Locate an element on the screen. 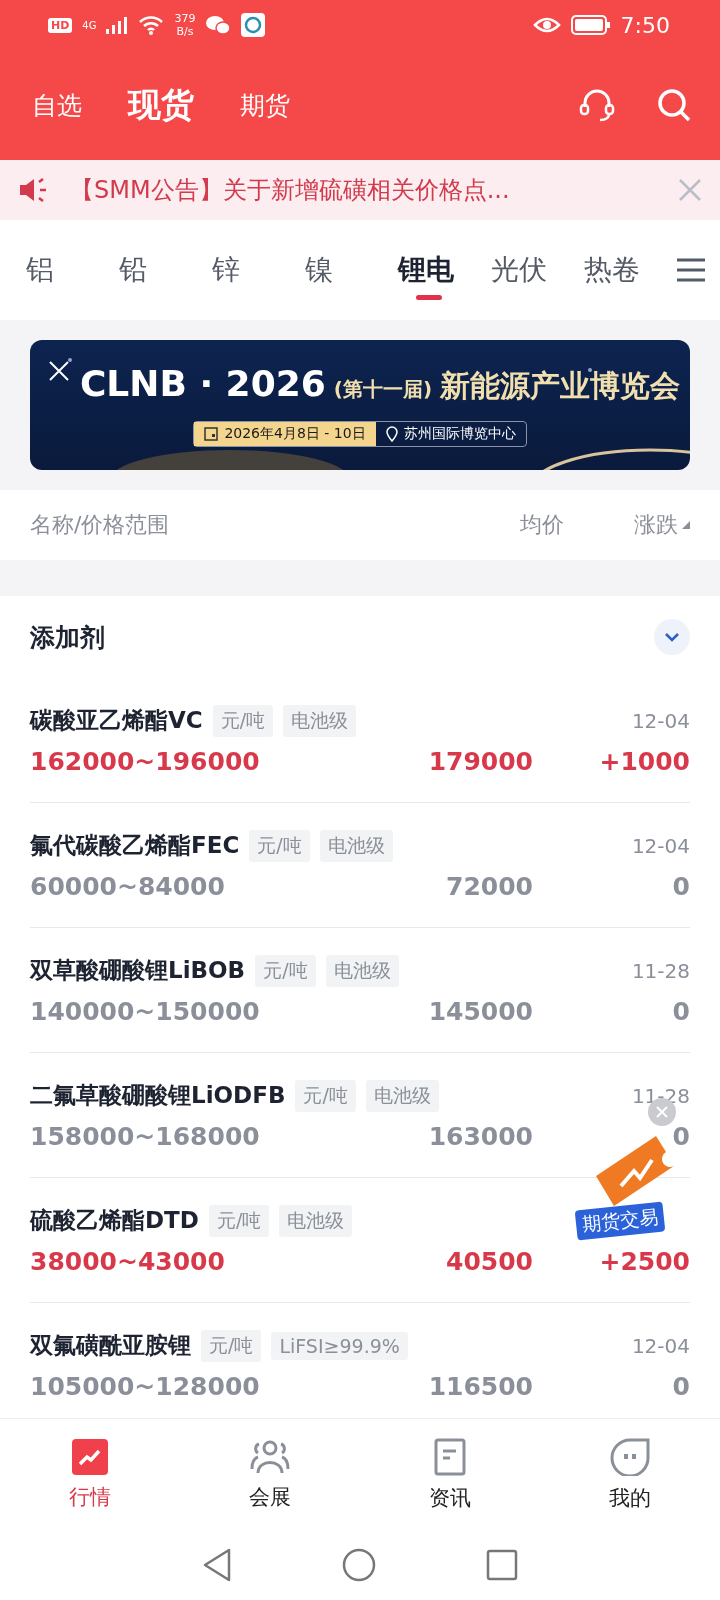 This screenshot has height=1600, width=720. column-header: 名称/价格范围 is located at coordinates (100, 525).